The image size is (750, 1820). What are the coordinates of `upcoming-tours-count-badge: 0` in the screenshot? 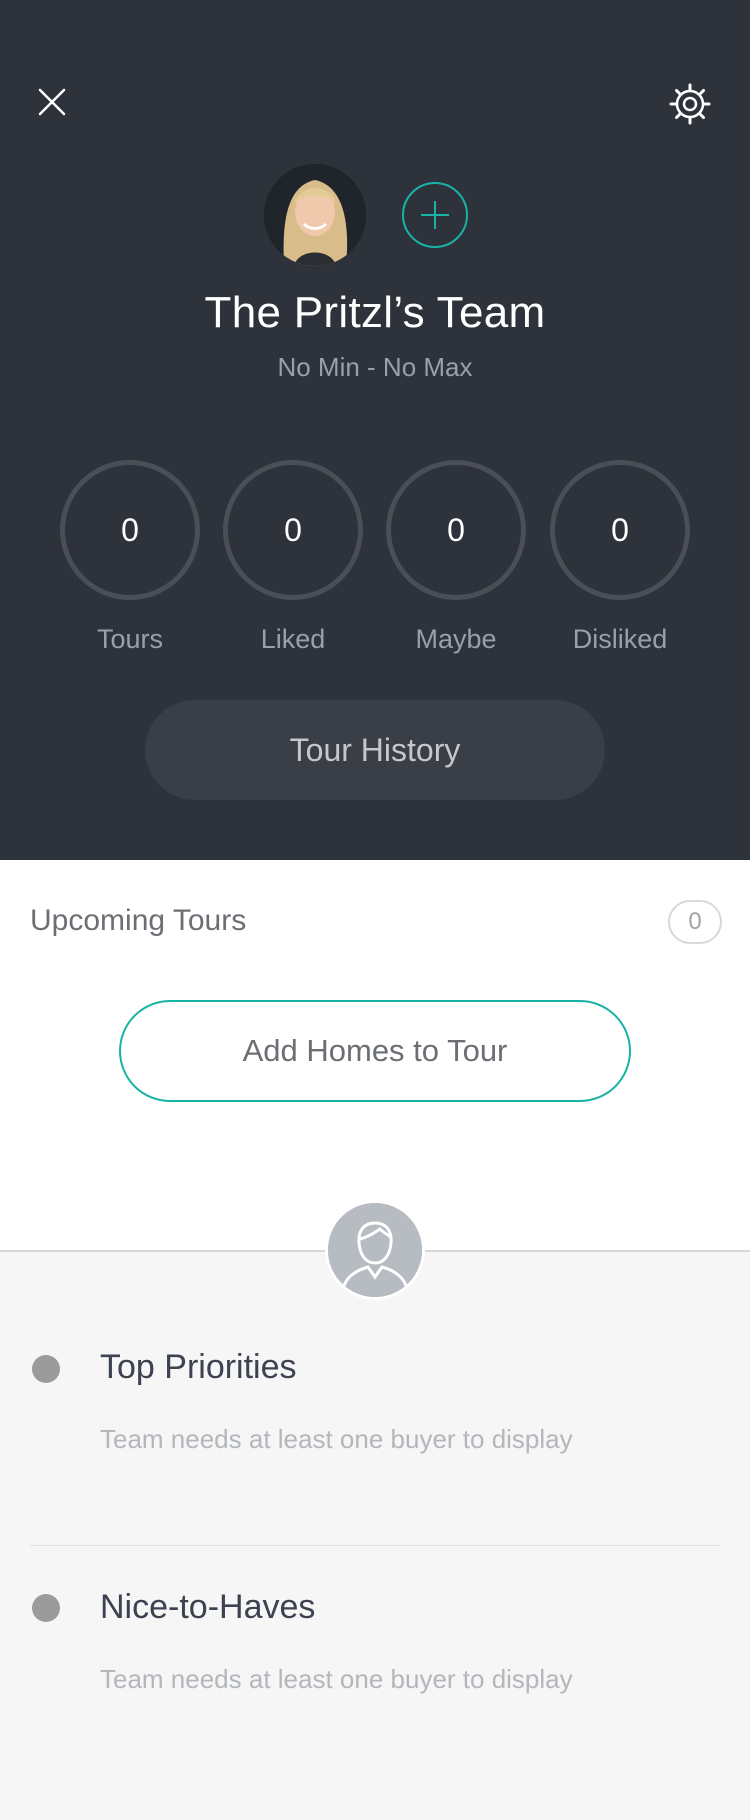 It's located at (695, 922).